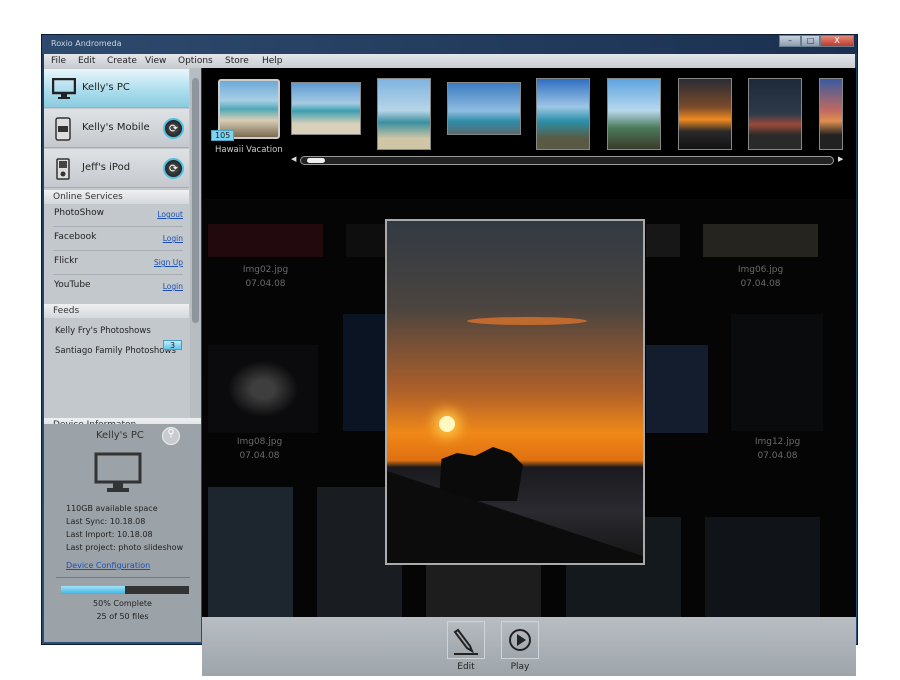  What do you see at coordinates (103, 331) in the screenshot?
I see `feed-item: Kelly Fry's Photoshows` at bounding box center [103, 331].